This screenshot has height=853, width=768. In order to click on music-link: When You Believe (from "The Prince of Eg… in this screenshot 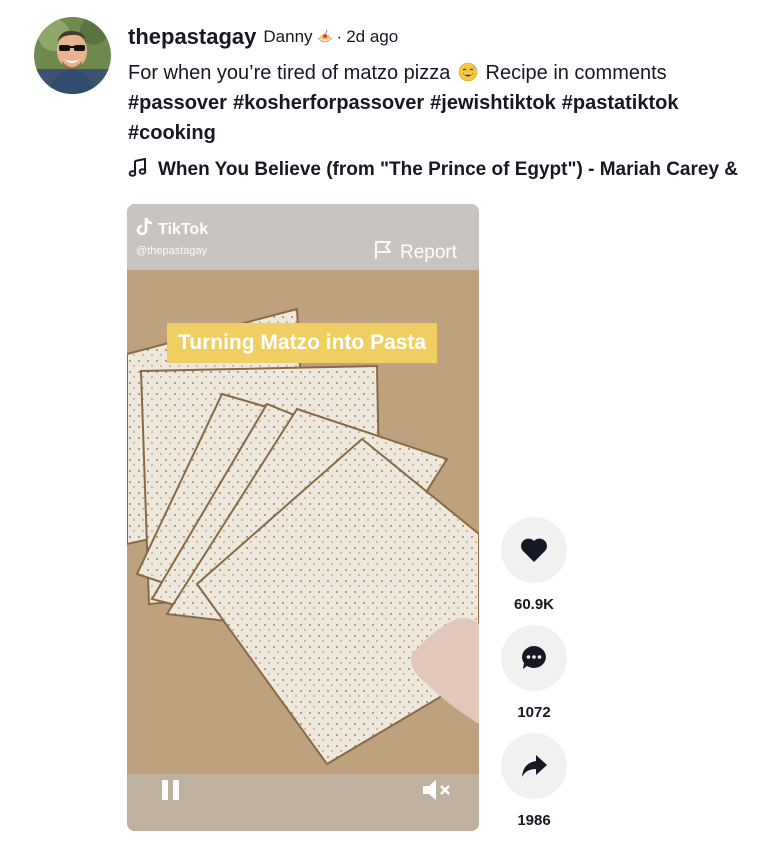, I will do `click(448, 170)`.